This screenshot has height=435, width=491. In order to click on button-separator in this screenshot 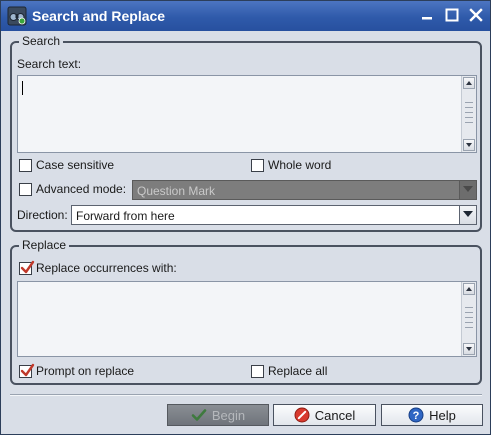, I will do `click(246, 395)`.